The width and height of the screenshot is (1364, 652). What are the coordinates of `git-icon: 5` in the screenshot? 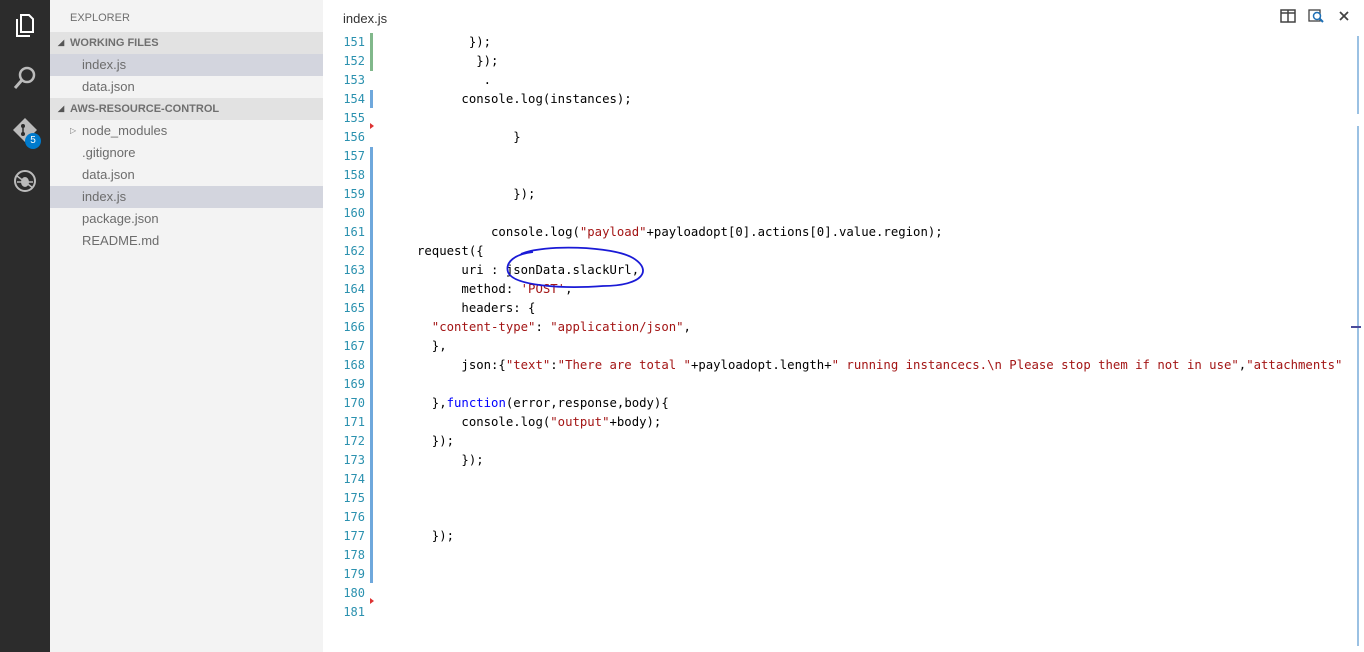 It's located at (25, 130).